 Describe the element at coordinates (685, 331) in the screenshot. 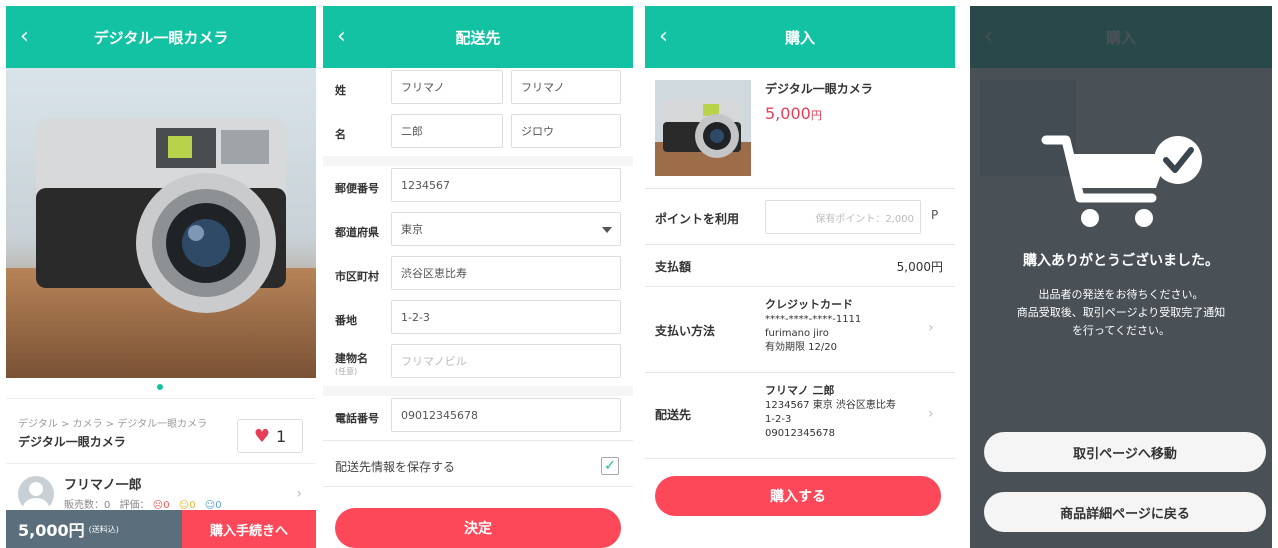

I see `payment-method-label: 支払い方法` at that location.